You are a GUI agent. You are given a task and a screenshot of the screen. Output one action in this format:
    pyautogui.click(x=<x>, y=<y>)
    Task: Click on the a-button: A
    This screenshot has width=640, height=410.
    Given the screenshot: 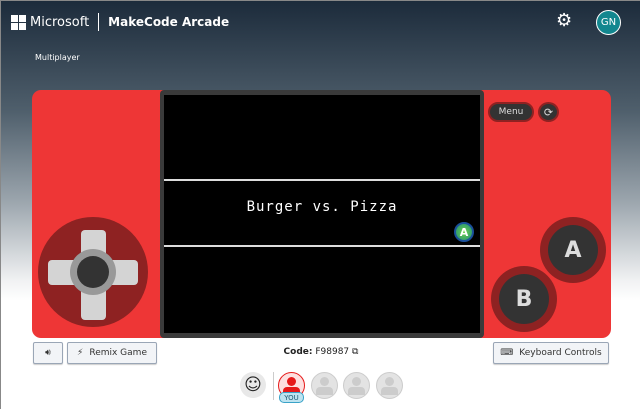 What is the action you would take?
    pyautogui.click(x=573, y=250)
    